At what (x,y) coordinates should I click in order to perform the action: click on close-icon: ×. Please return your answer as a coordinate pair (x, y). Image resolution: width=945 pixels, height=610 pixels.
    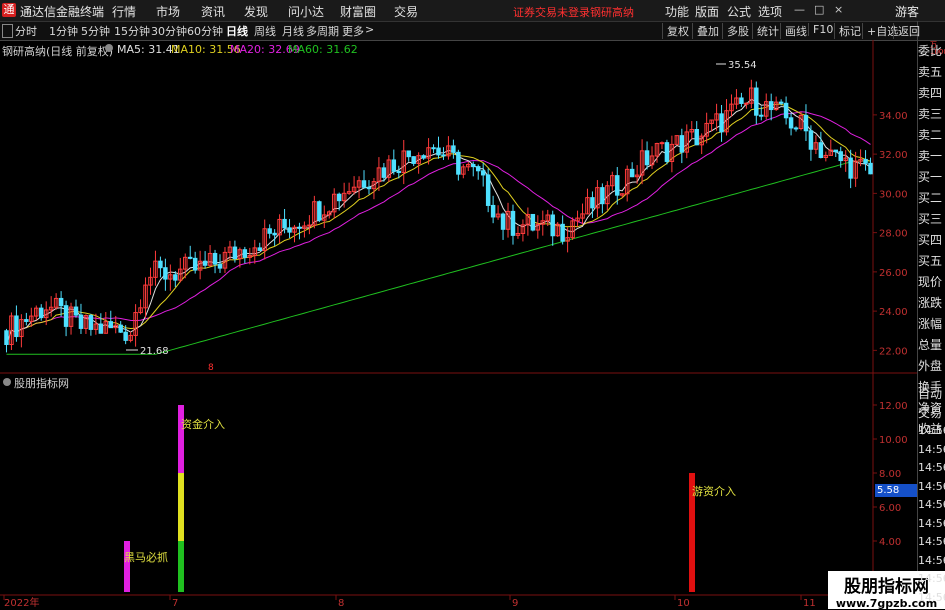
    Looking at the image, I should click on (838, 9).